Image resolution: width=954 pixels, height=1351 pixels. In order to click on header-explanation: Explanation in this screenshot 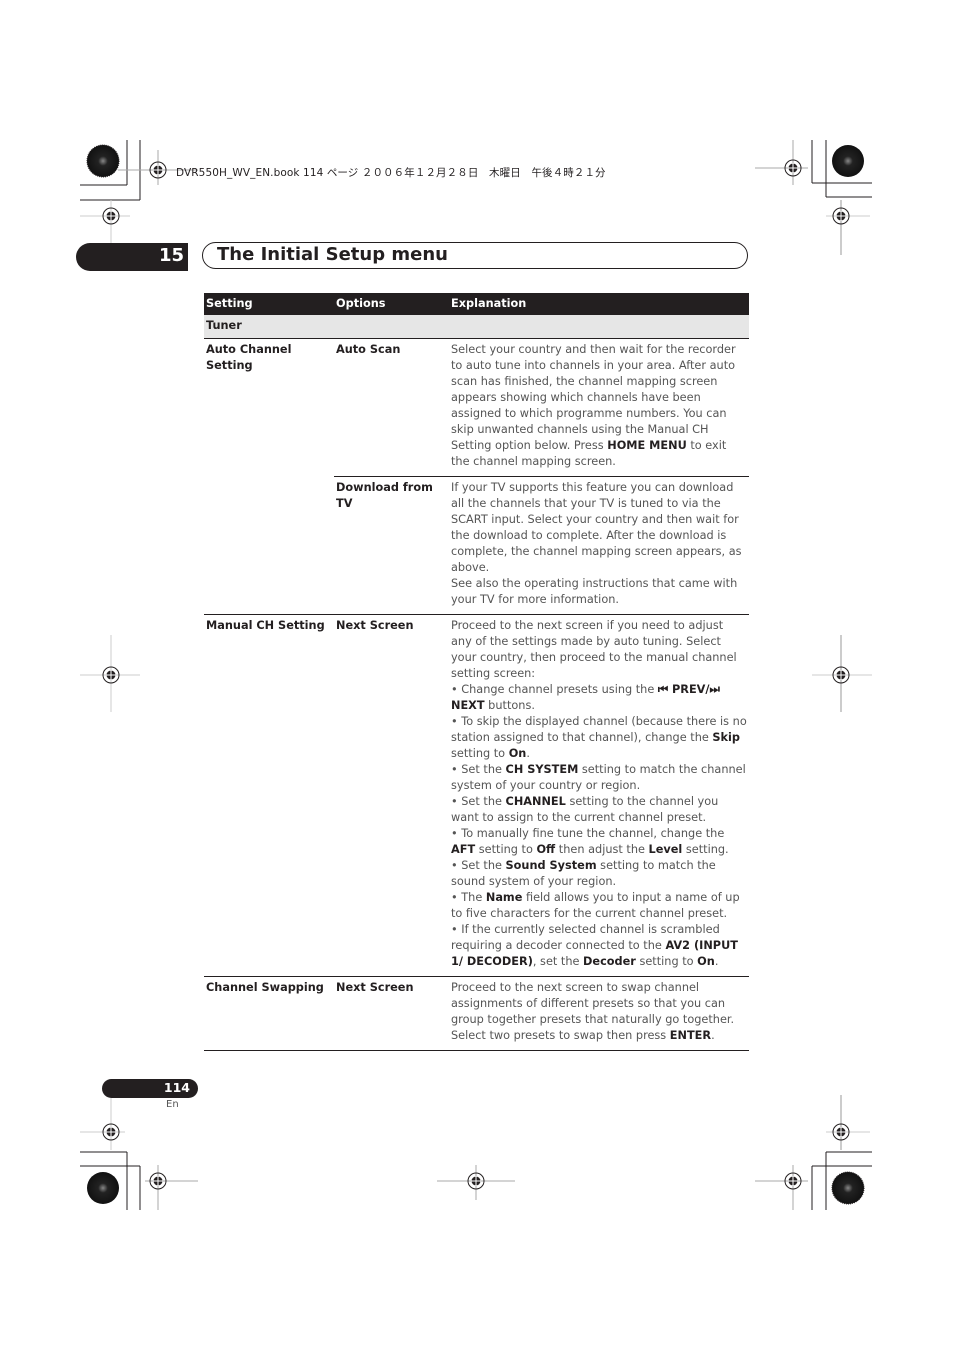, I will do `click(599, 304)`.